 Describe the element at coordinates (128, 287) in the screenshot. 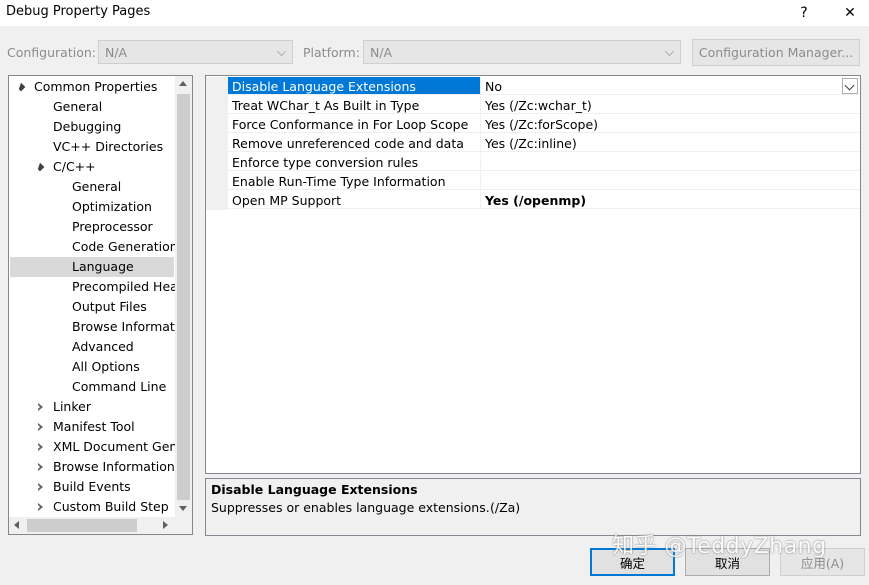

I see `tree-item: Precompiled Heac` at that location.